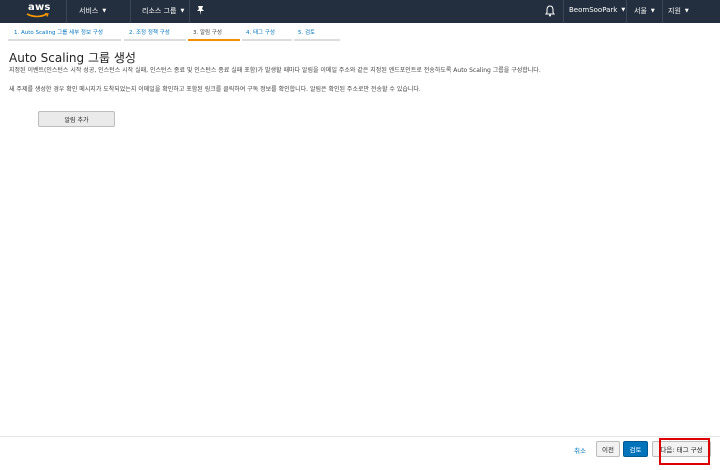 This screenshot has width=720, height=470. I want to click on user-menu: BeomSooPark ▼, so click(597, 10).